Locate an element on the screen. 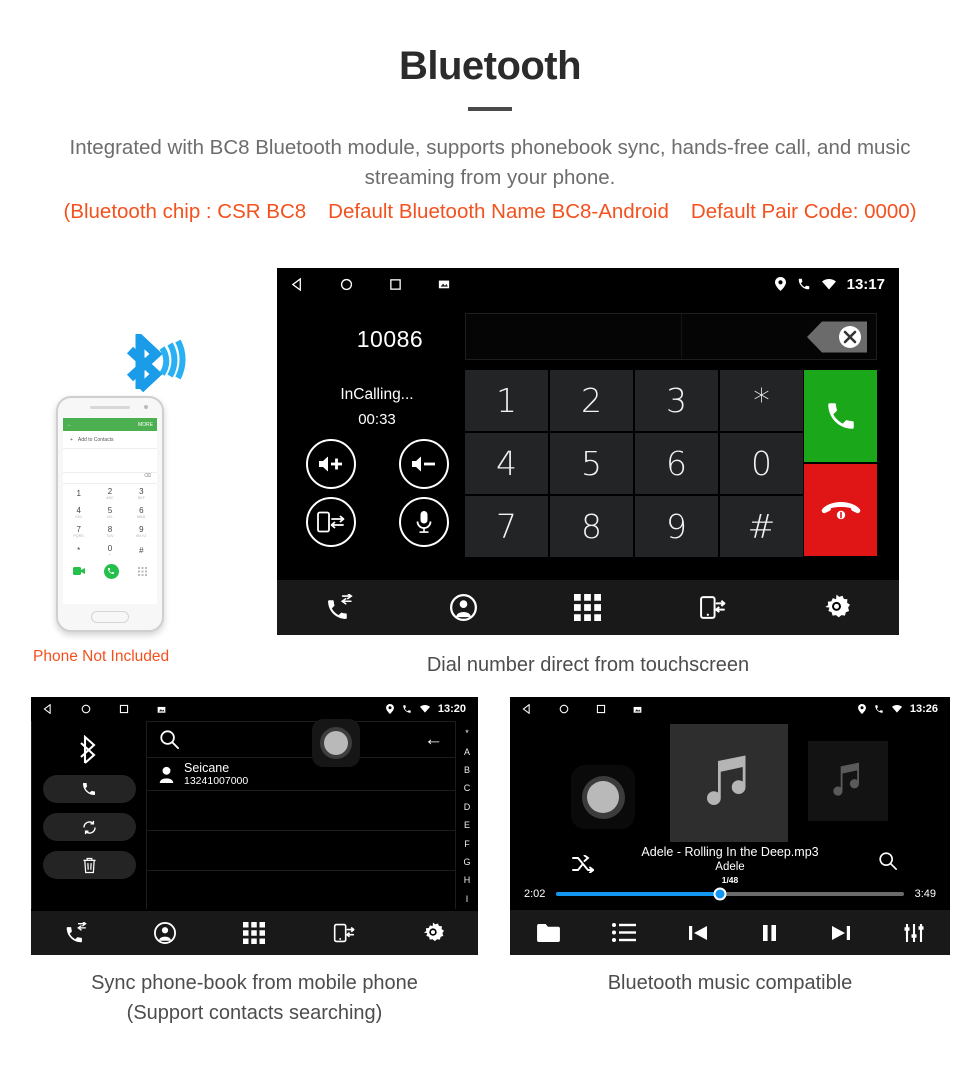 This screenshot has height=1066, width=980. keypad-key-3: 3 is located at coordinates (676, 400).